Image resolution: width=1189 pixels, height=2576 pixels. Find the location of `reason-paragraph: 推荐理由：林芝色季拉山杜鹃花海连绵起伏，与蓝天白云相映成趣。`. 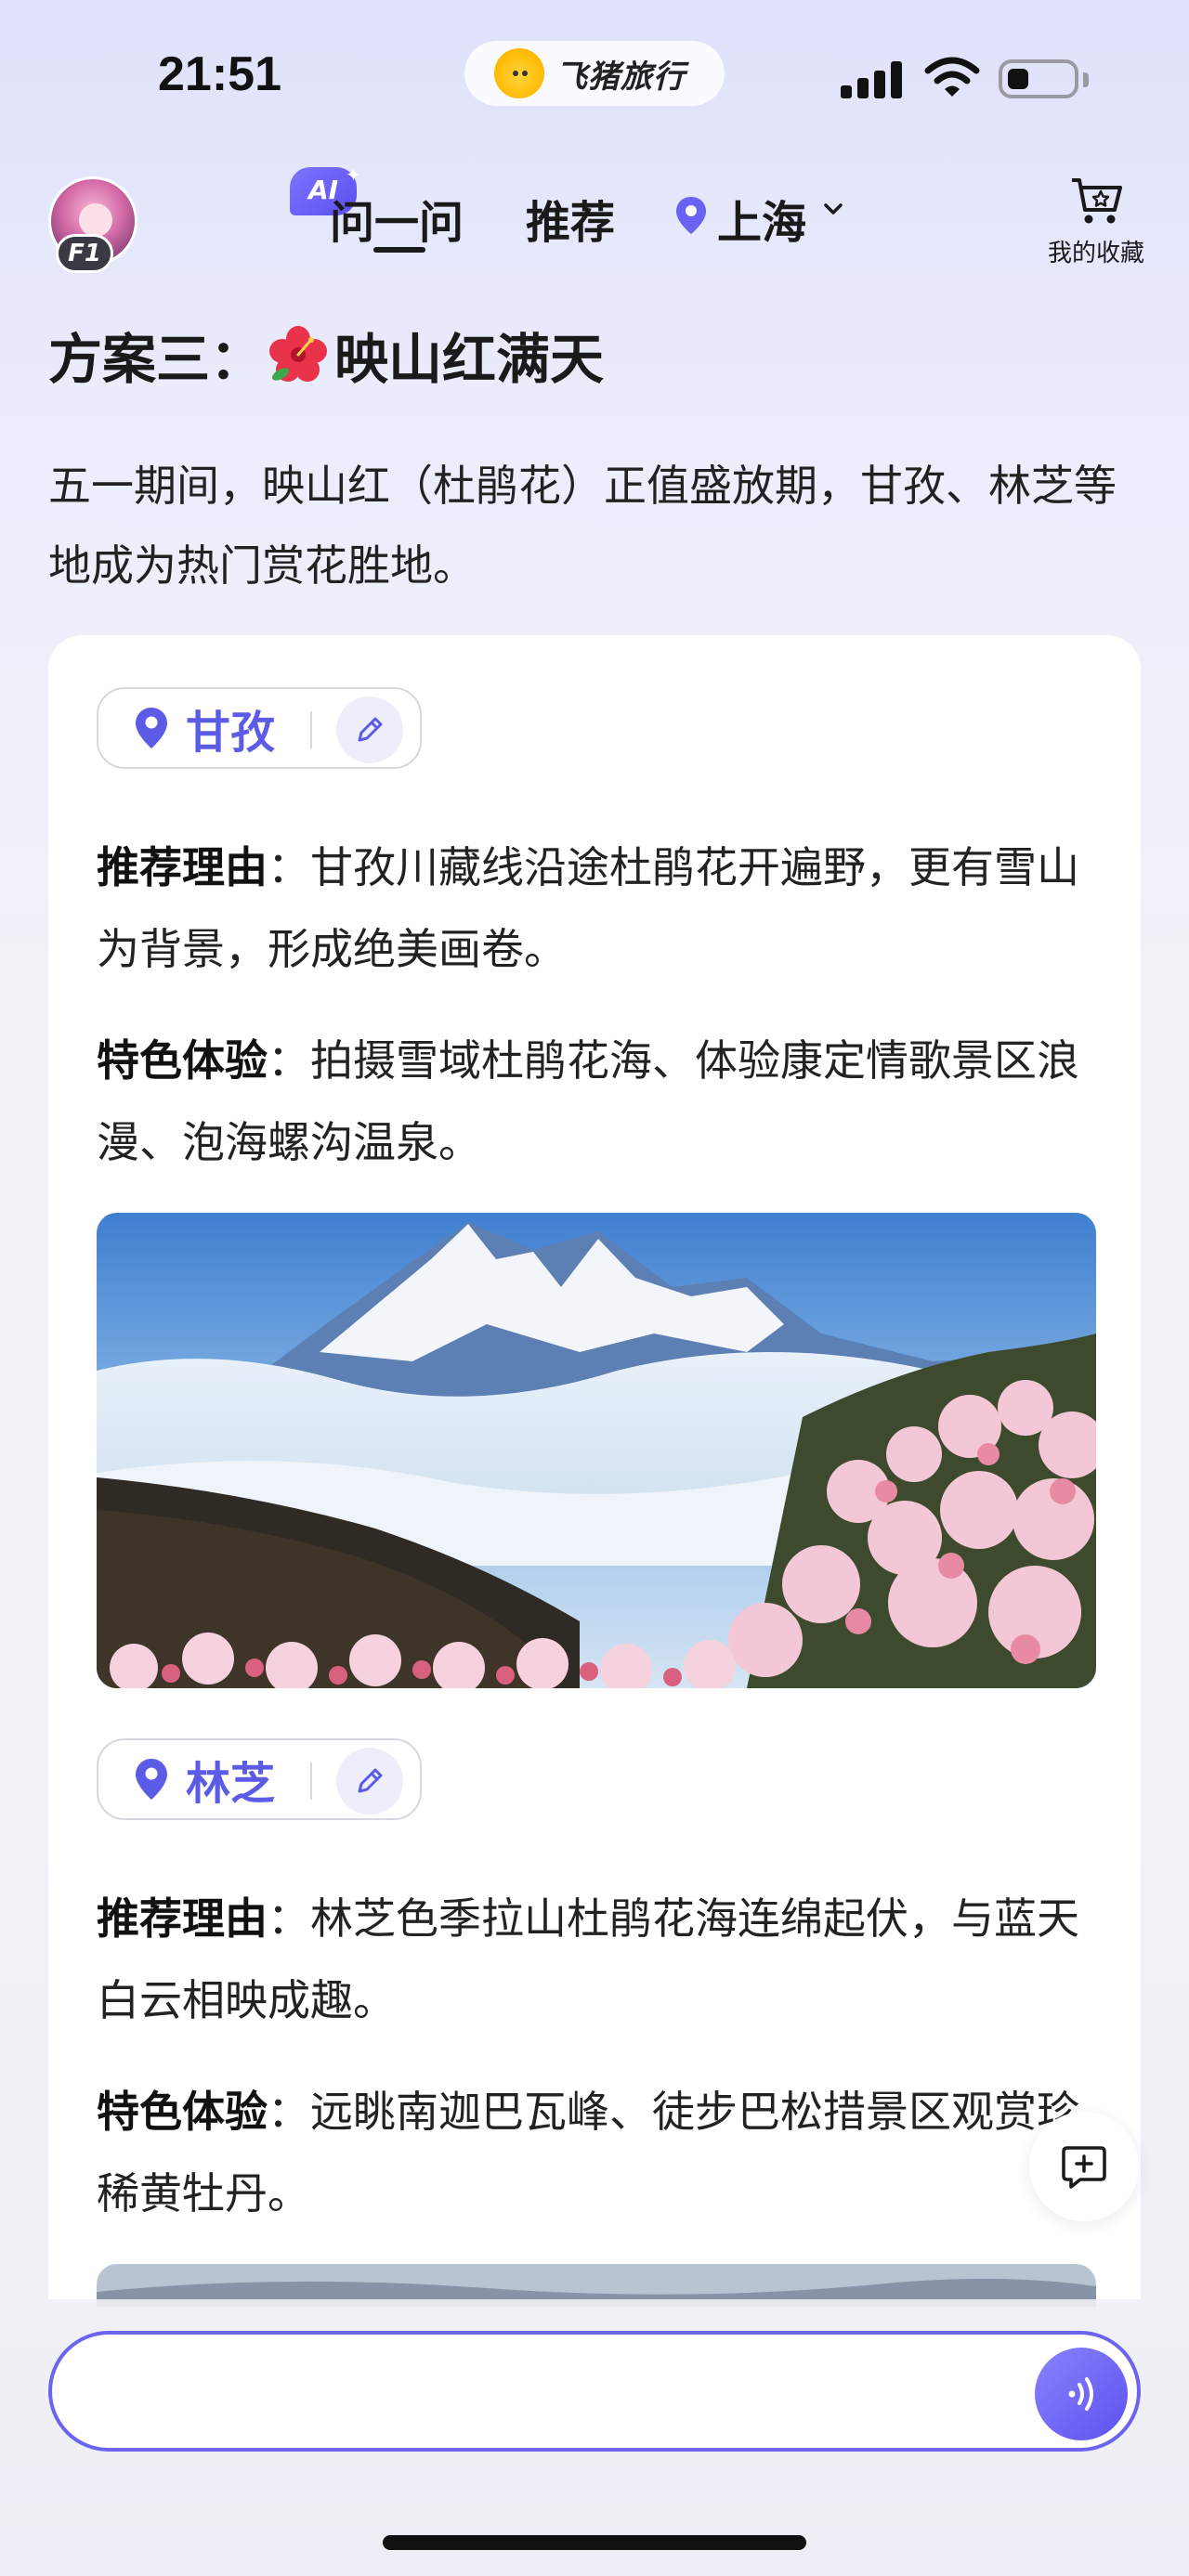

reason-paragraph: 推荐理由：林芝色季拉山杜鹃花海连绵起伏，与蓝天白云相映成趣。 is located at coordinates (599, 1960).